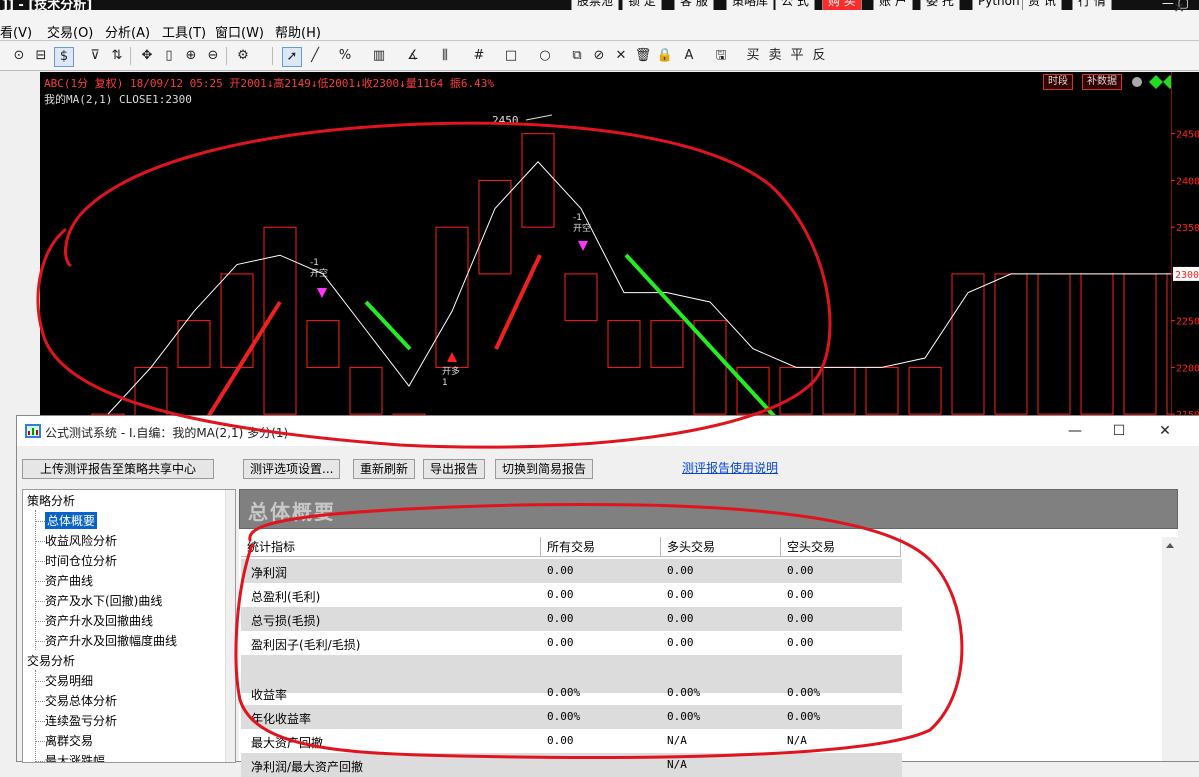 The image size is (1199, 777). What do you see at coordinates (819, 56) in the screenshot?
I see `reverse-tool: 反` at bounding box center [819, 56].